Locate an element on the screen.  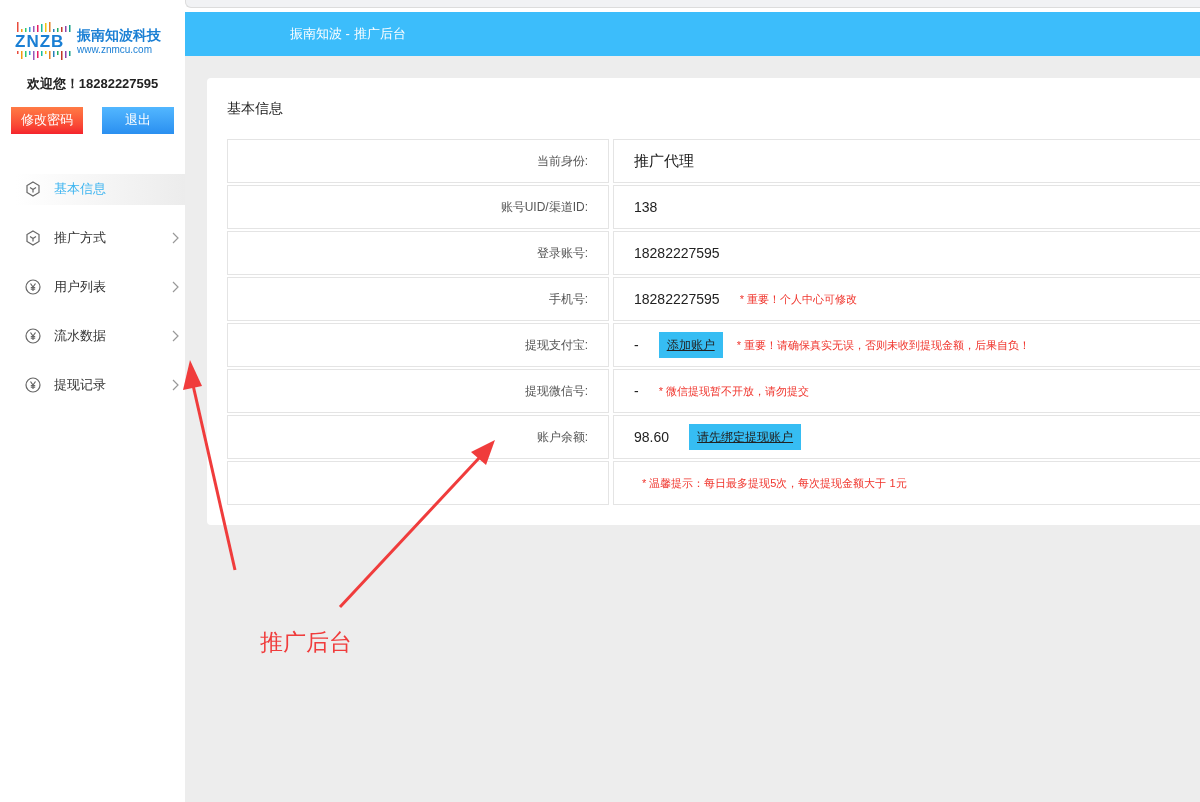
note-text: * 重要！请确保真实无误，否则未收到提现金额，后果自负！ is located at coordinates (883, 345).